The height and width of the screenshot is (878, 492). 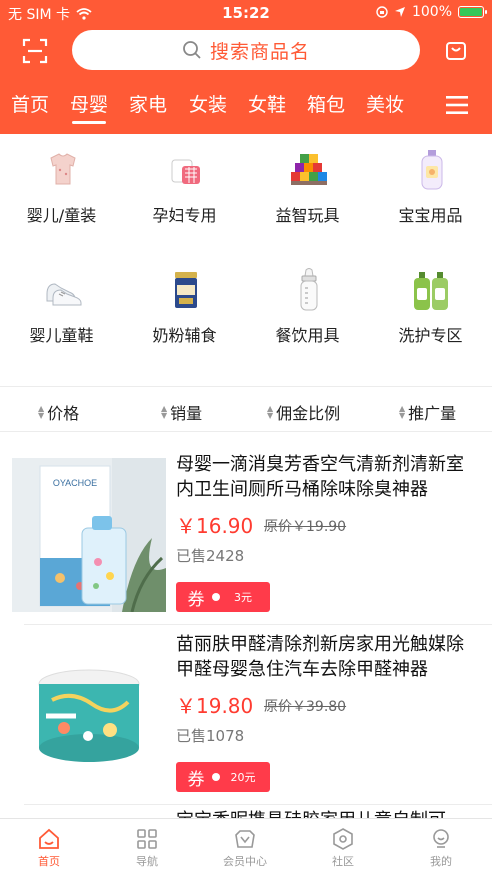 I want to click on category-item: 洗护专区, so click(x=430, y=320).